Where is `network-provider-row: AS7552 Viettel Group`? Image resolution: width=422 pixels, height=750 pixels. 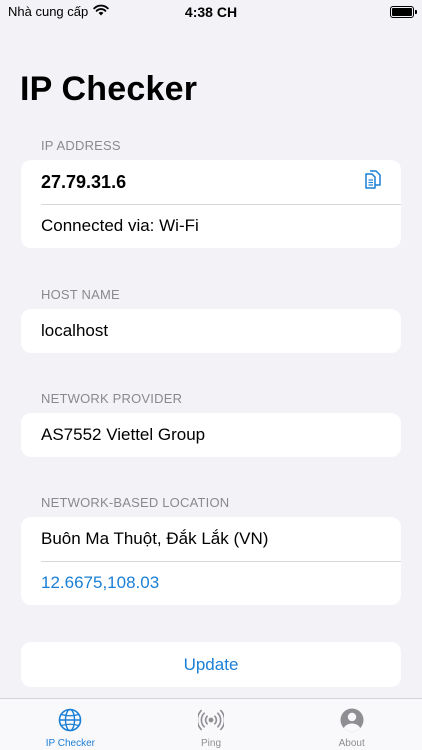 network-provider-row: AS7552 Viettel Group is located at coordinates (211, 435).